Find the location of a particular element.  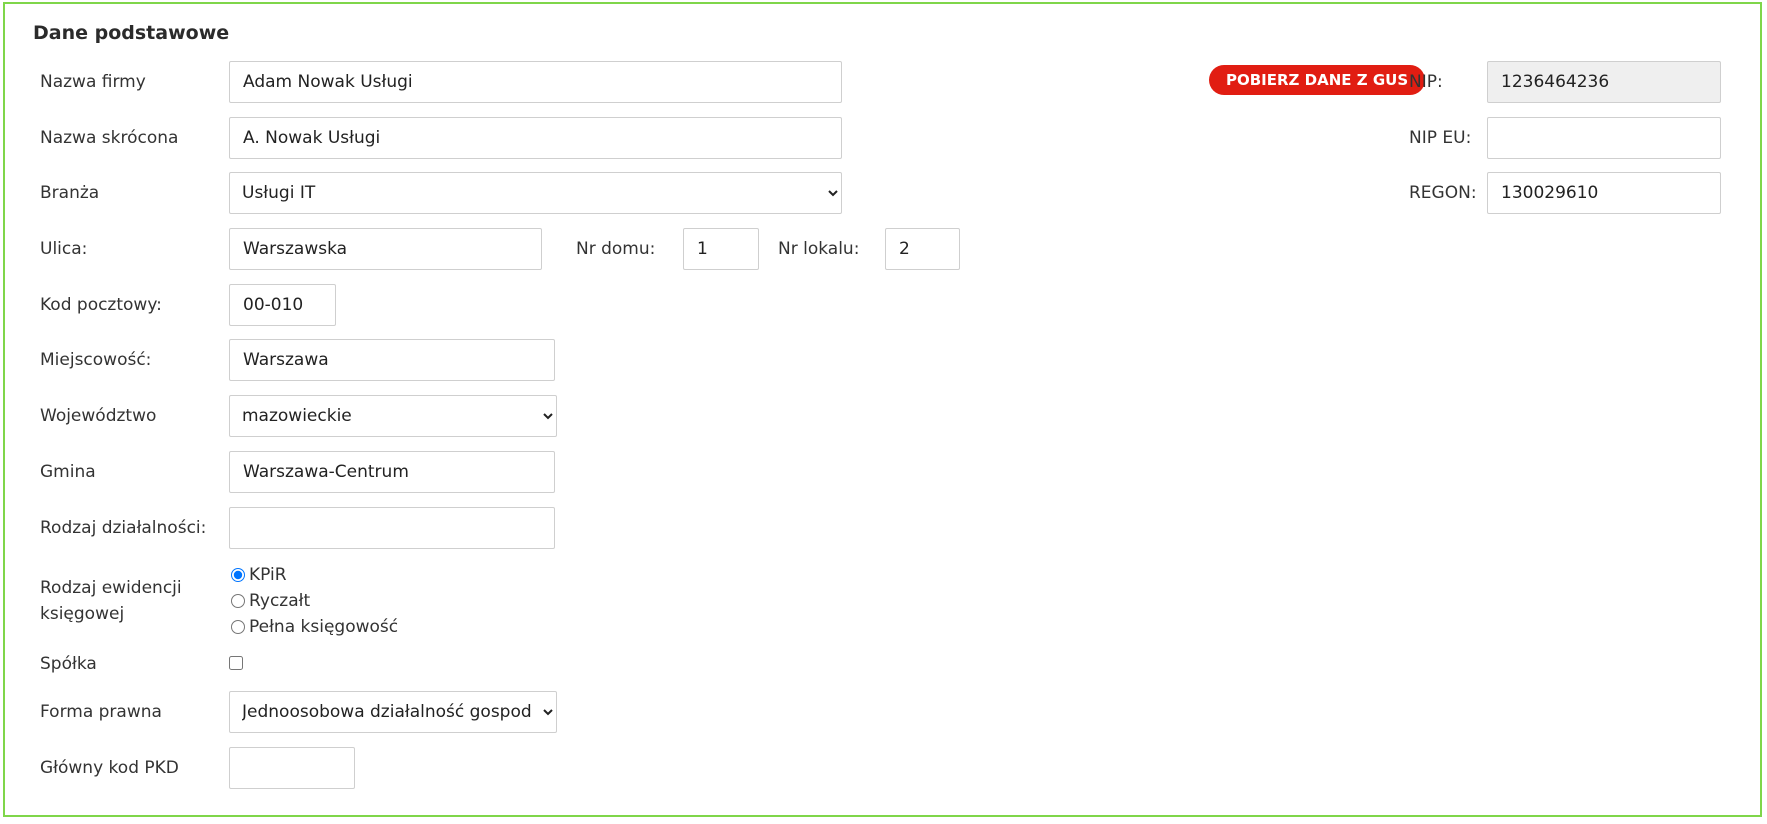

city-input is located at coordinates (392, 360).